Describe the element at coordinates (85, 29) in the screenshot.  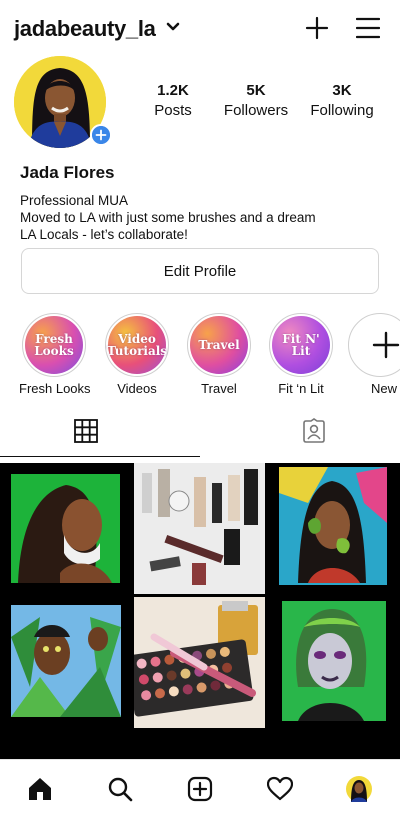
I see `account-username: jadabeauty_la` at that location.